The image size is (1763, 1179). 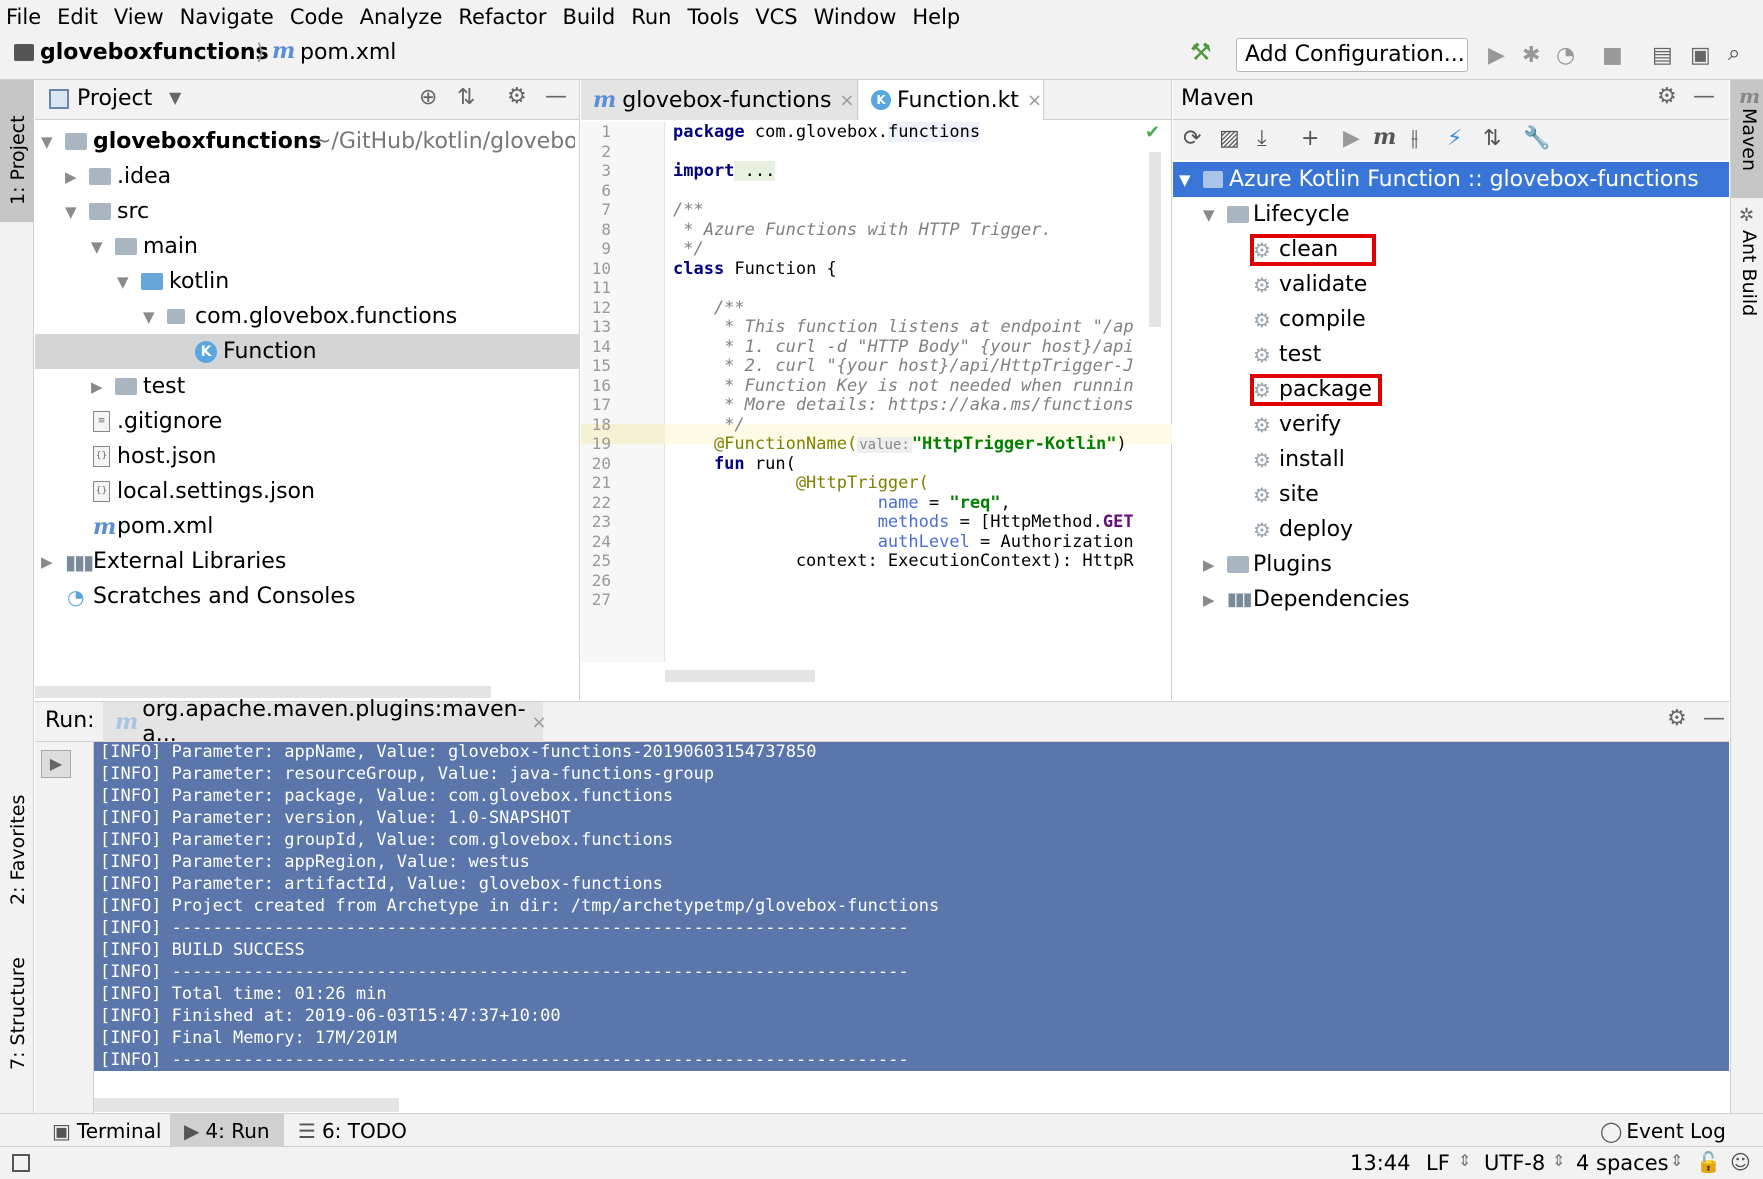 I want to click on toggle-offline-icon: ⫲, so click(x=1414, y=139).